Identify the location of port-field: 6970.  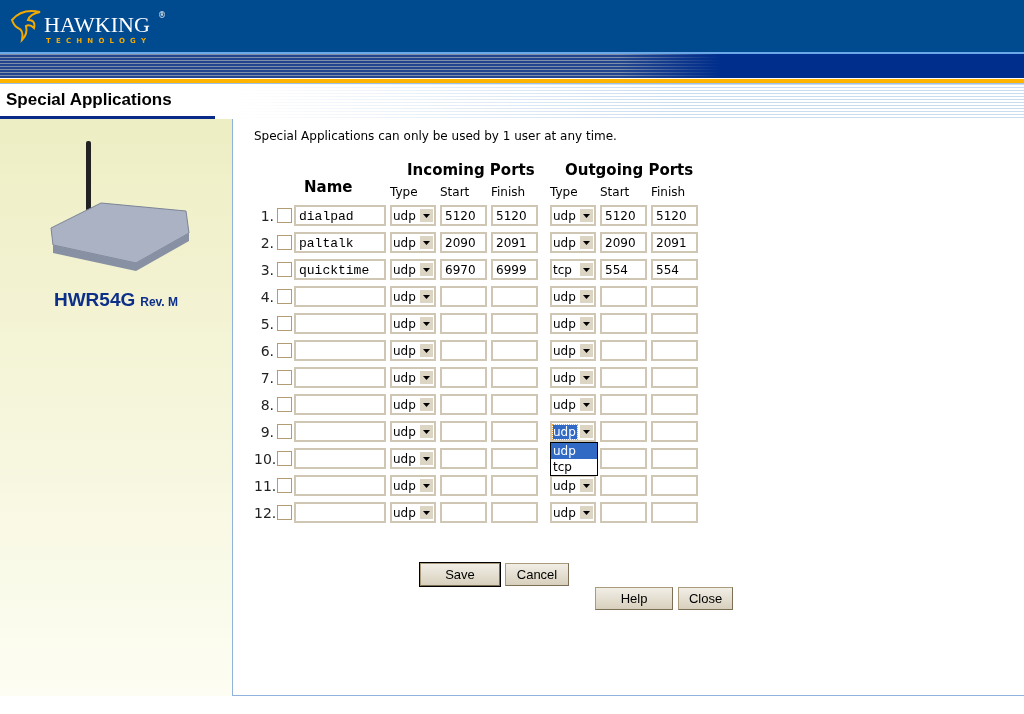
(463, 269).